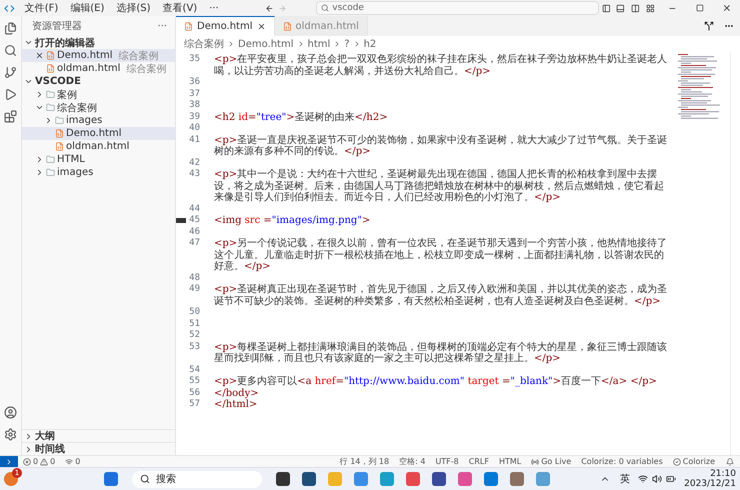  What do you see at coordinates (98, 55) in the screenshot?
I see `open-editor-item: Demo.html 综合案例` at bounding box center [98, 55].